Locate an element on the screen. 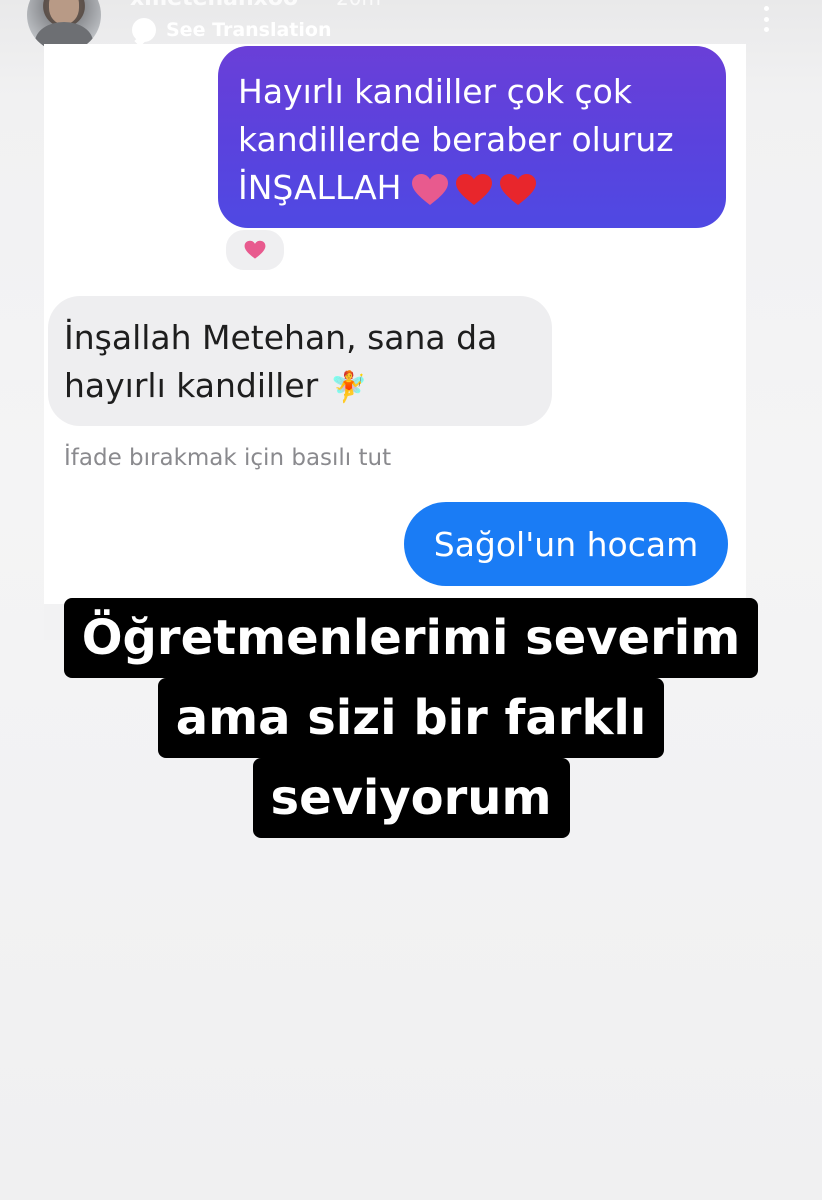 This screenshot has width=822, height=1200. fairy-emoji-icon: 🧚 is located at coordinates (349, 387).